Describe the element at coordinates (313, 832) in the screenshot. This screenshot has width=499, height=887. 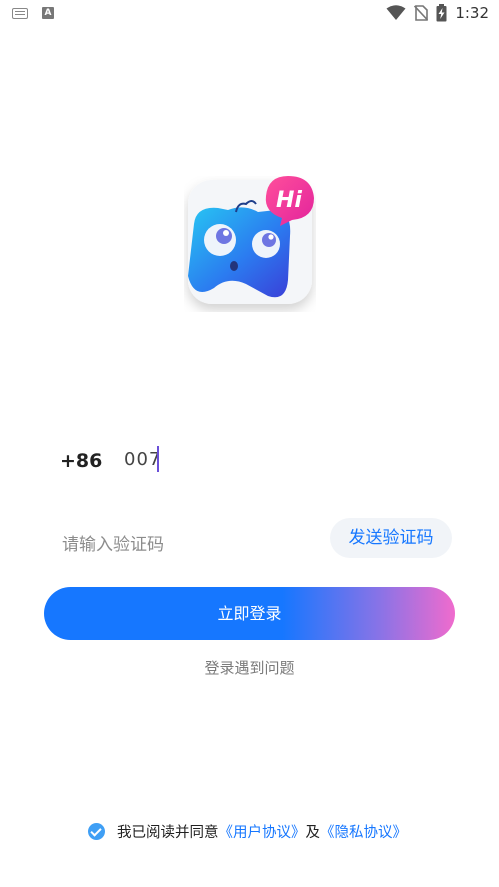
I see `agreement-conjunction: 及` at that location.